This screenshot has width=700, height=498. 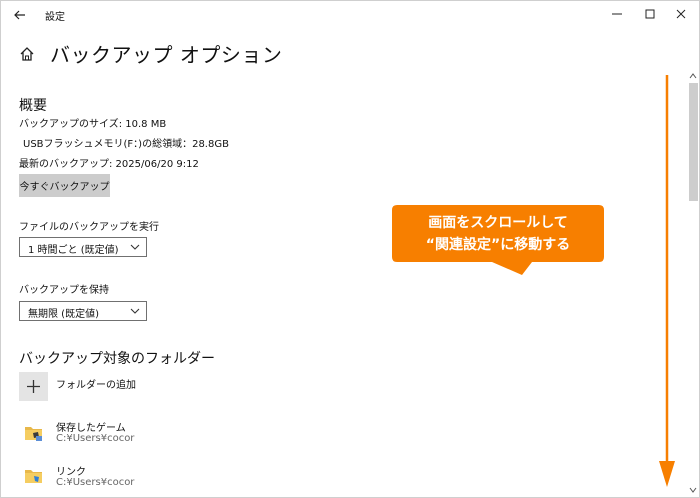 I want to click on folder-name: リンク, so click(x=71, y=470).